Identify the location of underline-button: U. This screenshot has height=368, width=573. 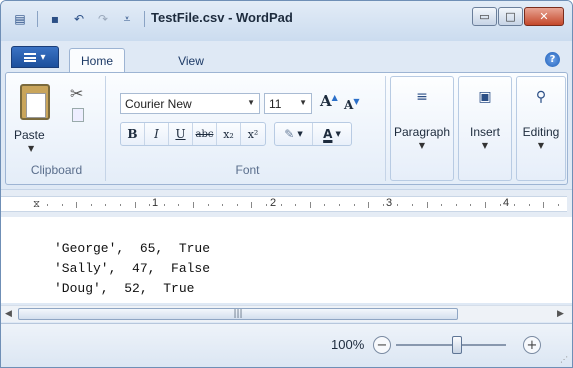
(181, 134).